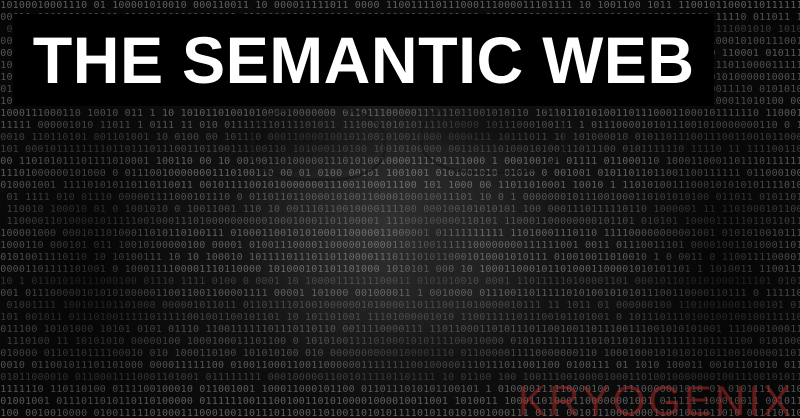  Describe the element at coordinates (656, 397) in the screenshot. I see `watermark-logo: KRYOGENIX` at that location.